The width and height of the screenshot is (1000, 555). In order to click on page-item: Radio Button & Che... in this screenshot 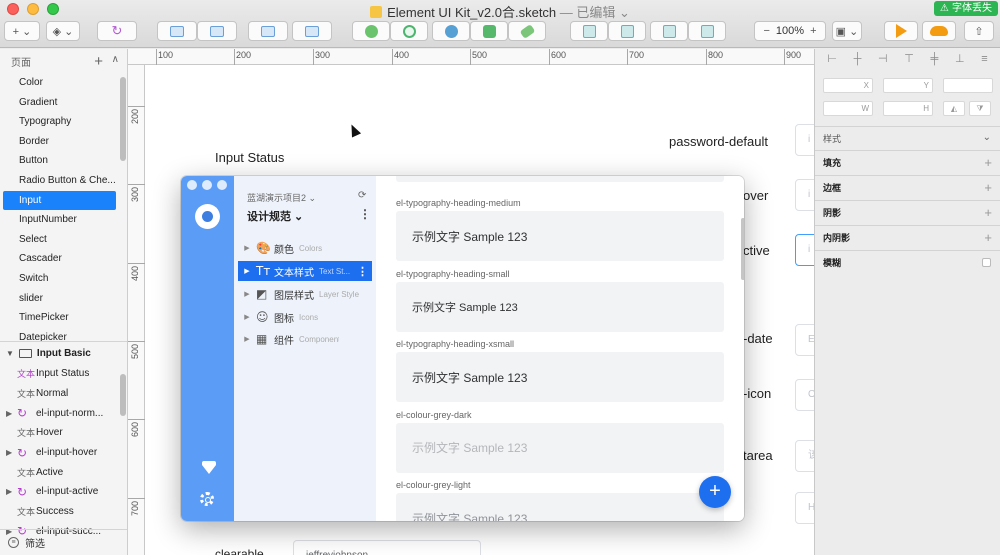, I will do `click(58, 181)`.